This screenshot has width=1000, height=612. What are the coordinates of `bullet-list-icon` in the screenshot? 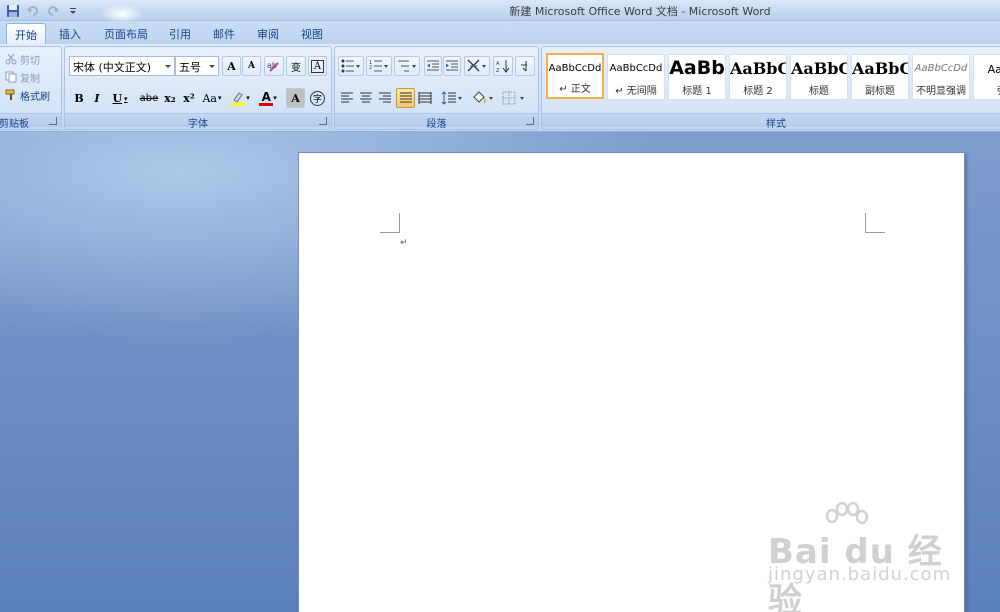 It's located at (350, 66).